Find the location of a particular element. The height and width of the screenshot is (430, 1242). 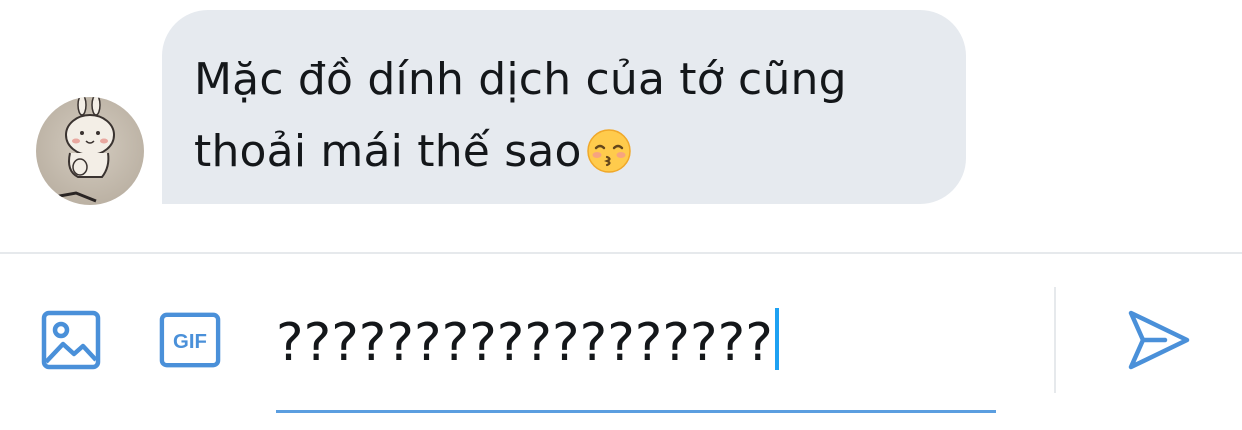

kissing-face-emoji-icon is located at coordinates (609, 160).